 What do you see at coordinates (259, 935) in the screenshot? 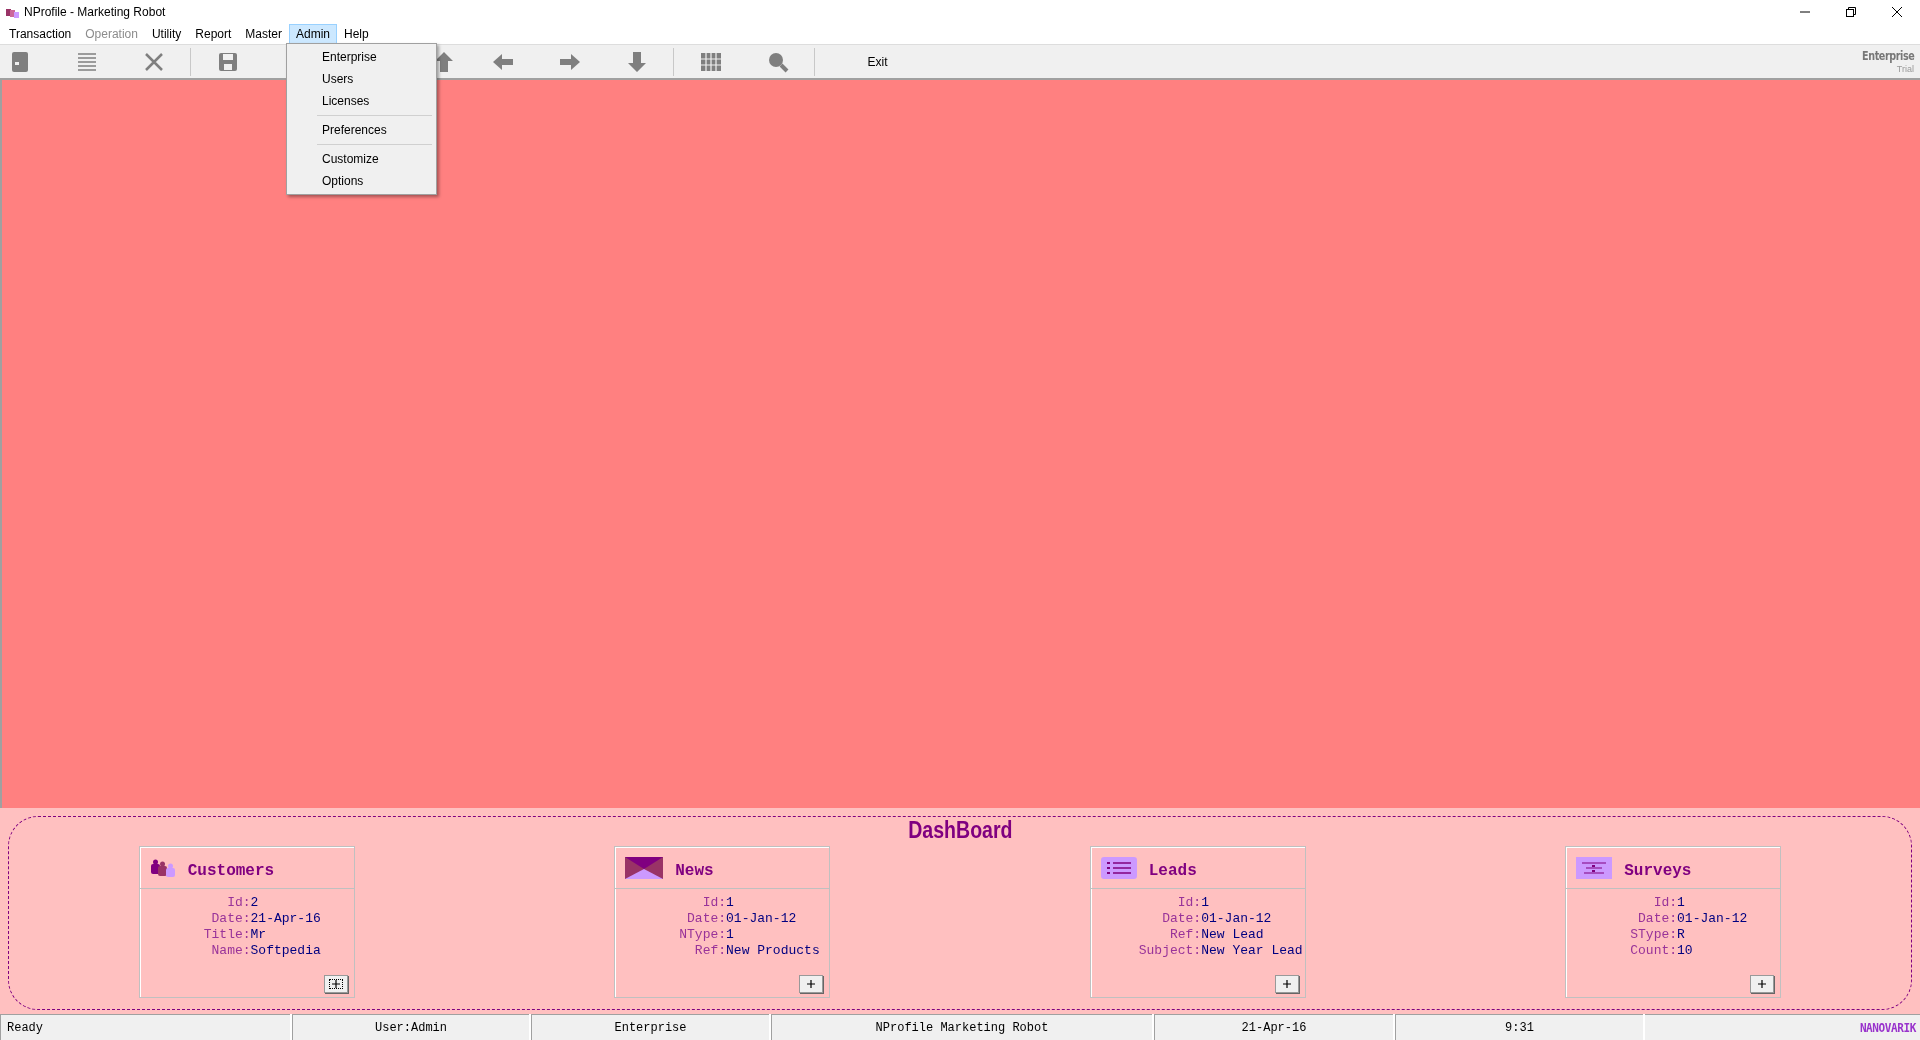
I see `field-value: Mr` at bounding box center [259, 935].